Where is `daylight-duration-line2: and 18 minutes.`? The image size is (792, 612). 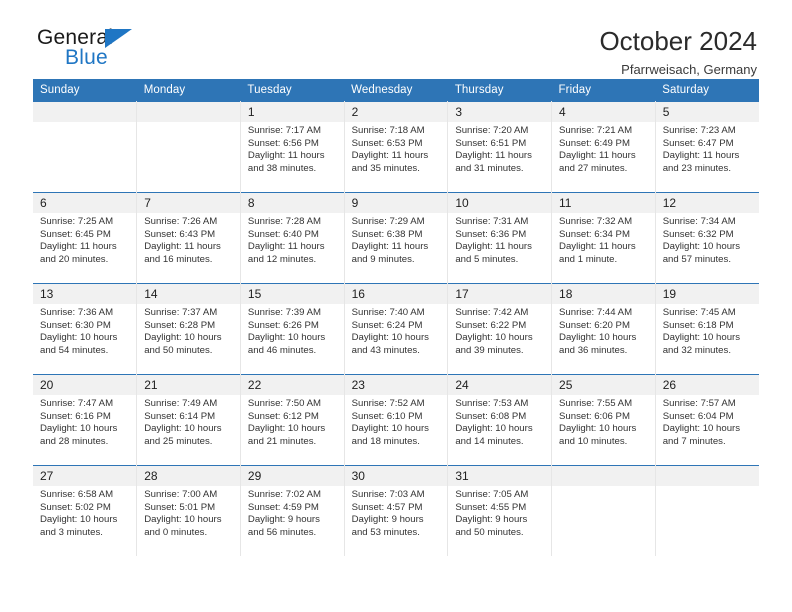
daylight-duration-line2: and 18 minutes. is located at coordinates (385, 441).